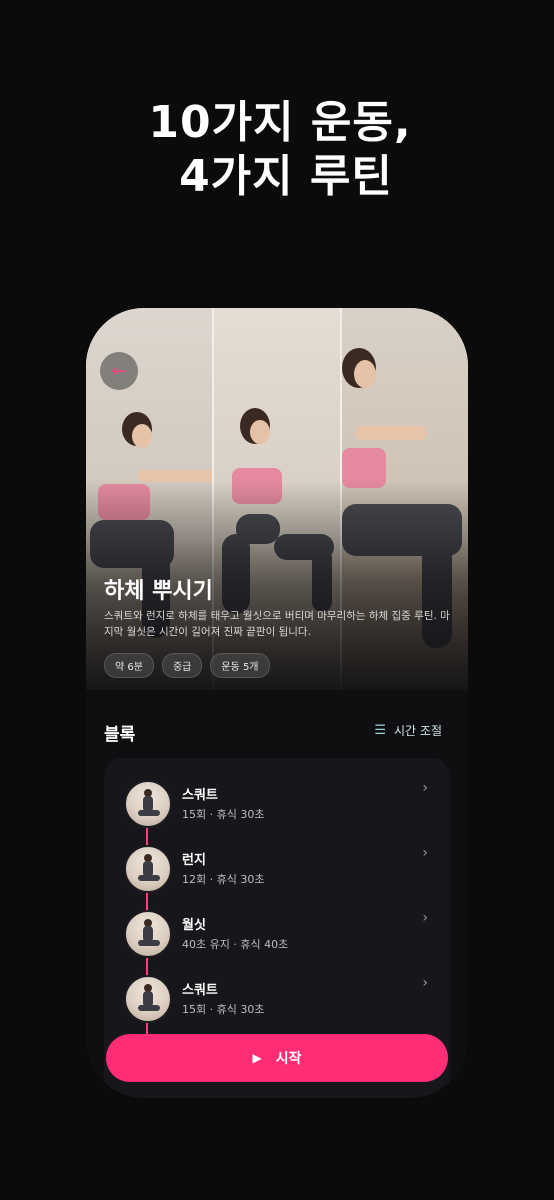 This screenshot has width=554, height=1200. I want to click on time-adjust-button: ☰ 시간 조절, so click(408, 730).